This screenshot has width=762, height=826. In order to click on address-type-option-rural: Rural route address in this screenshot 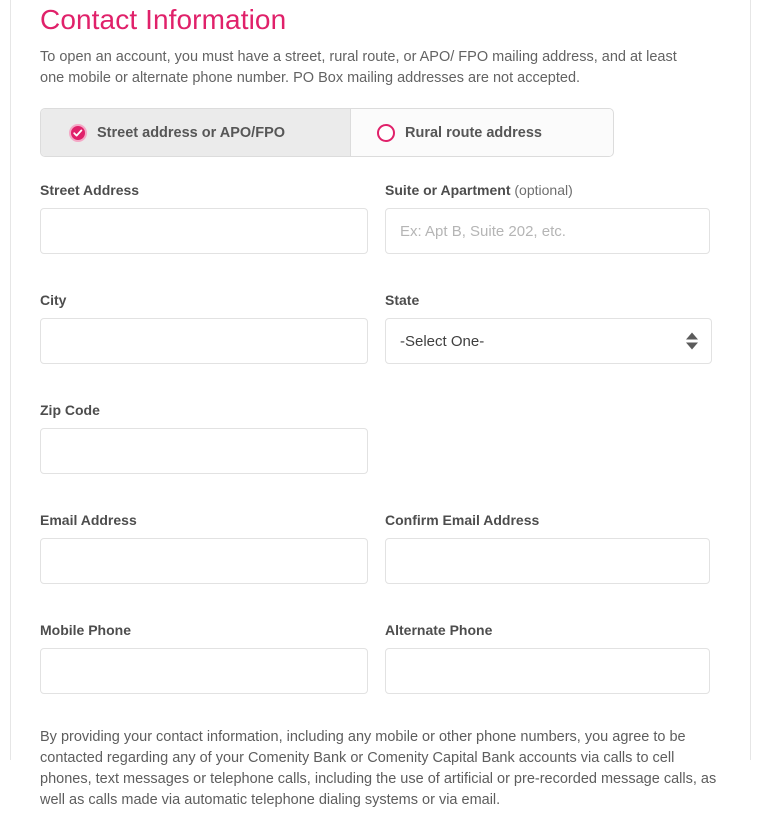, I will do `click(481, 132)`.